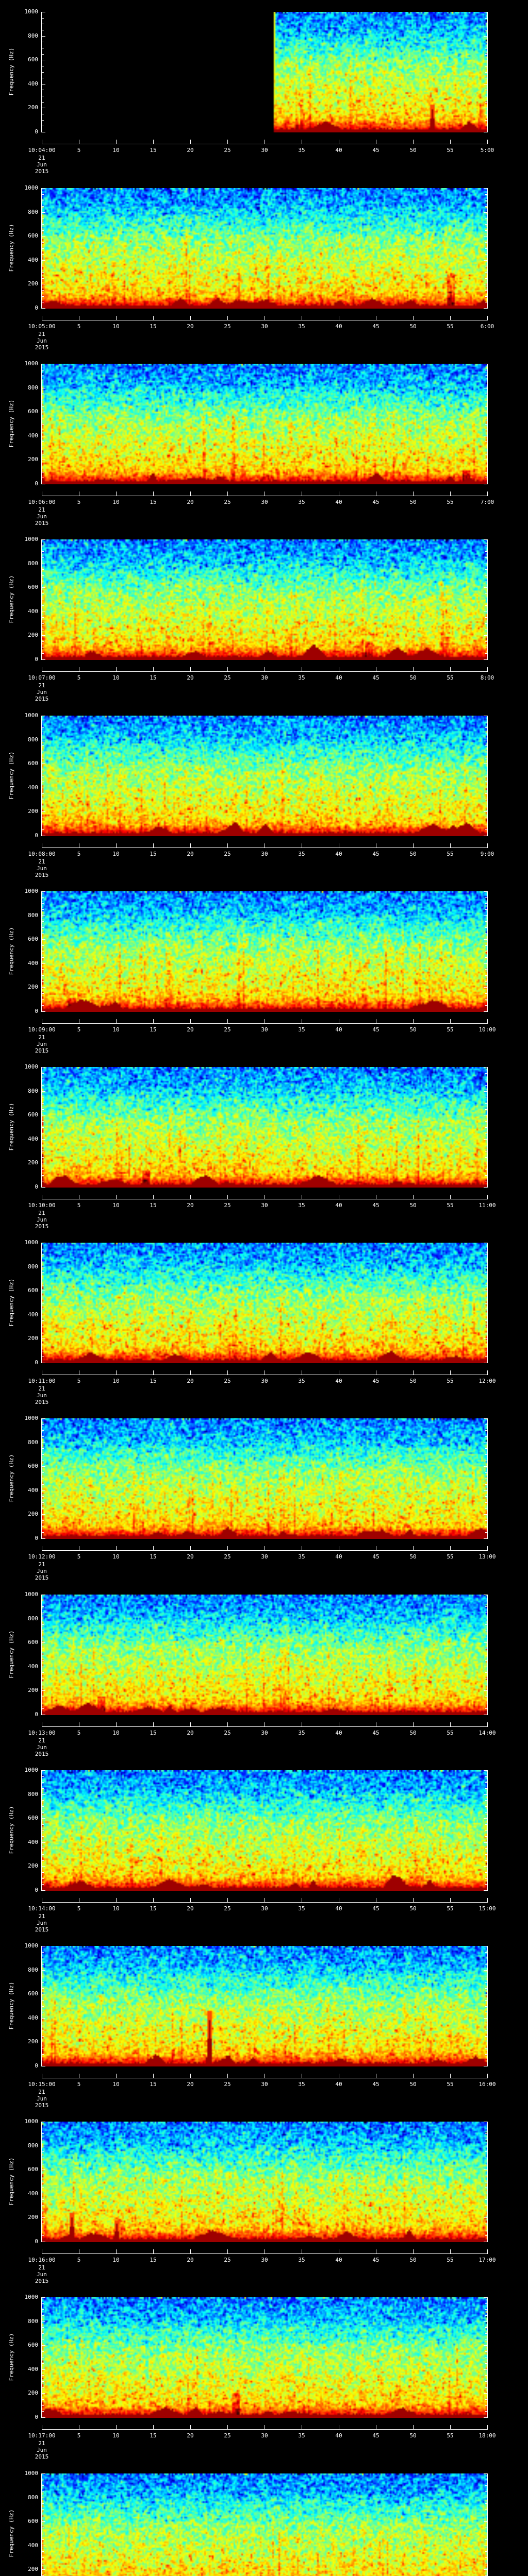  Describe the element at coordinates (42, 2099) in the screenshot. I see `date-label: 21 Jun 2015` at that location.